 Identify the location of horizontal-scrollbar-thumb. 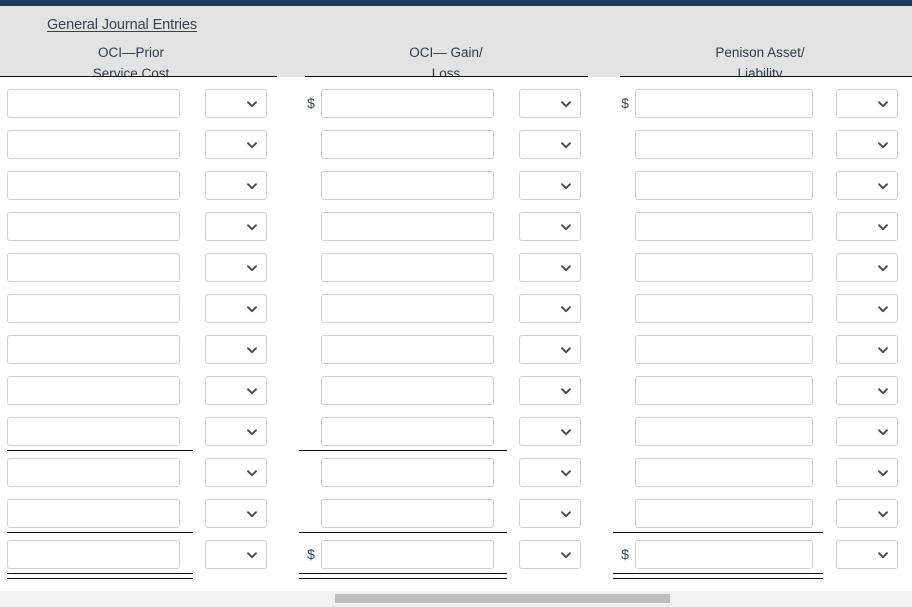
(502, 598).